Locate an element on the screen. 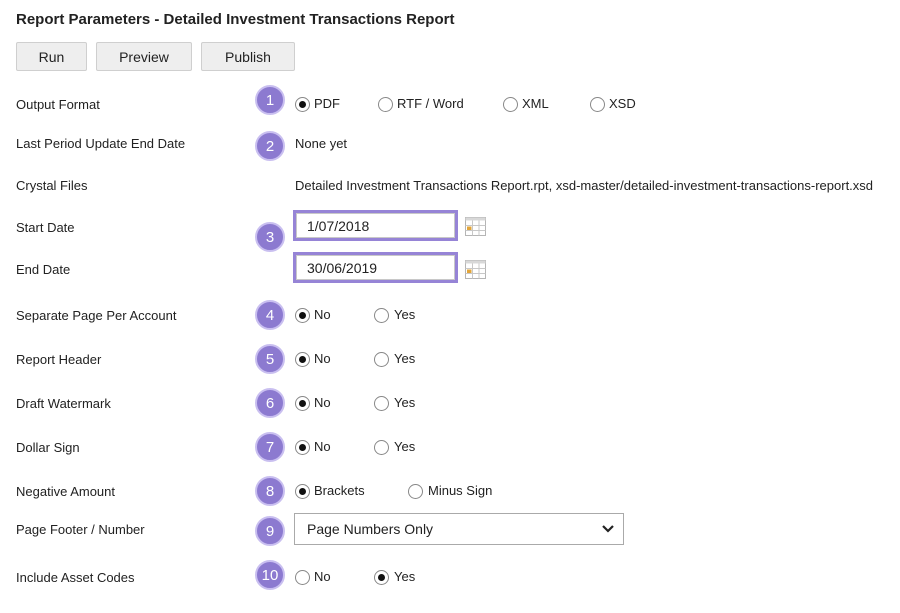  step-badge-1: 1 is located at coordinates (270, 100).